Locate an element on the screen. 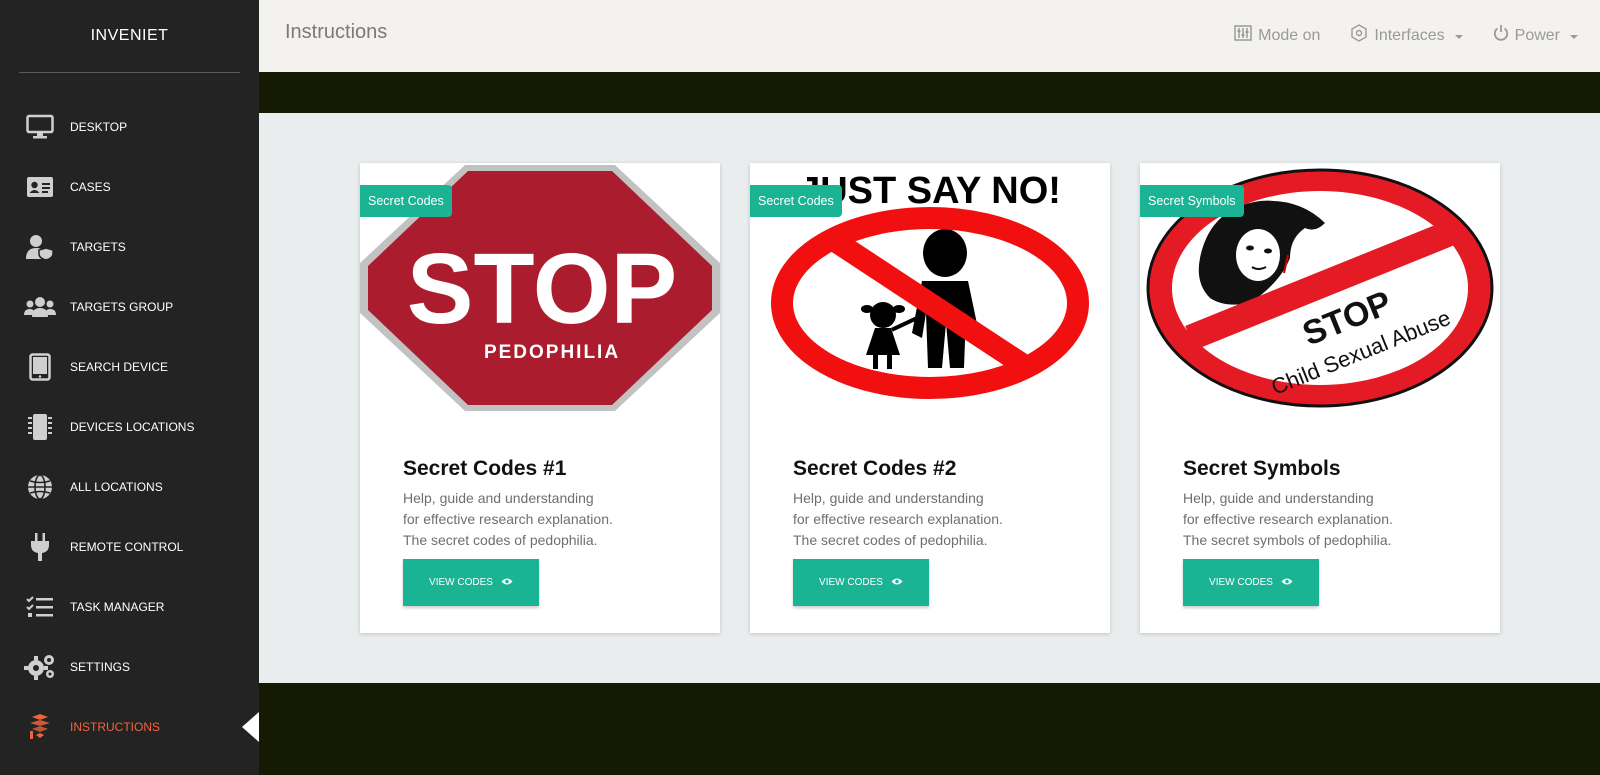 This screenshot has width=1600, height=775. sidebar-item-targets-group: TARGETS GROUP is located at coordinates (129, 307).